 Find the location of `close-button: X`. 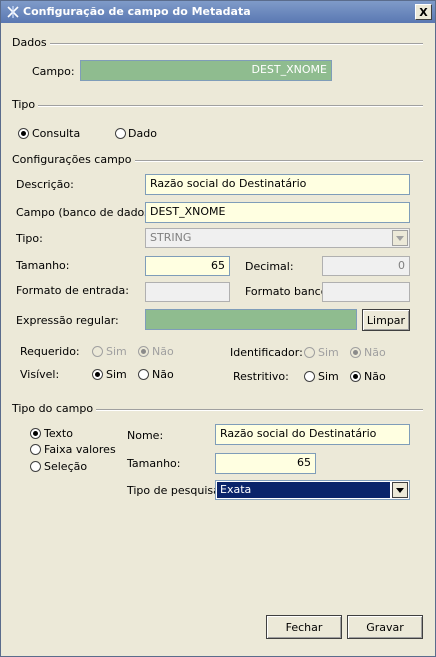

close-button: X is located at coordinates (423, 12).